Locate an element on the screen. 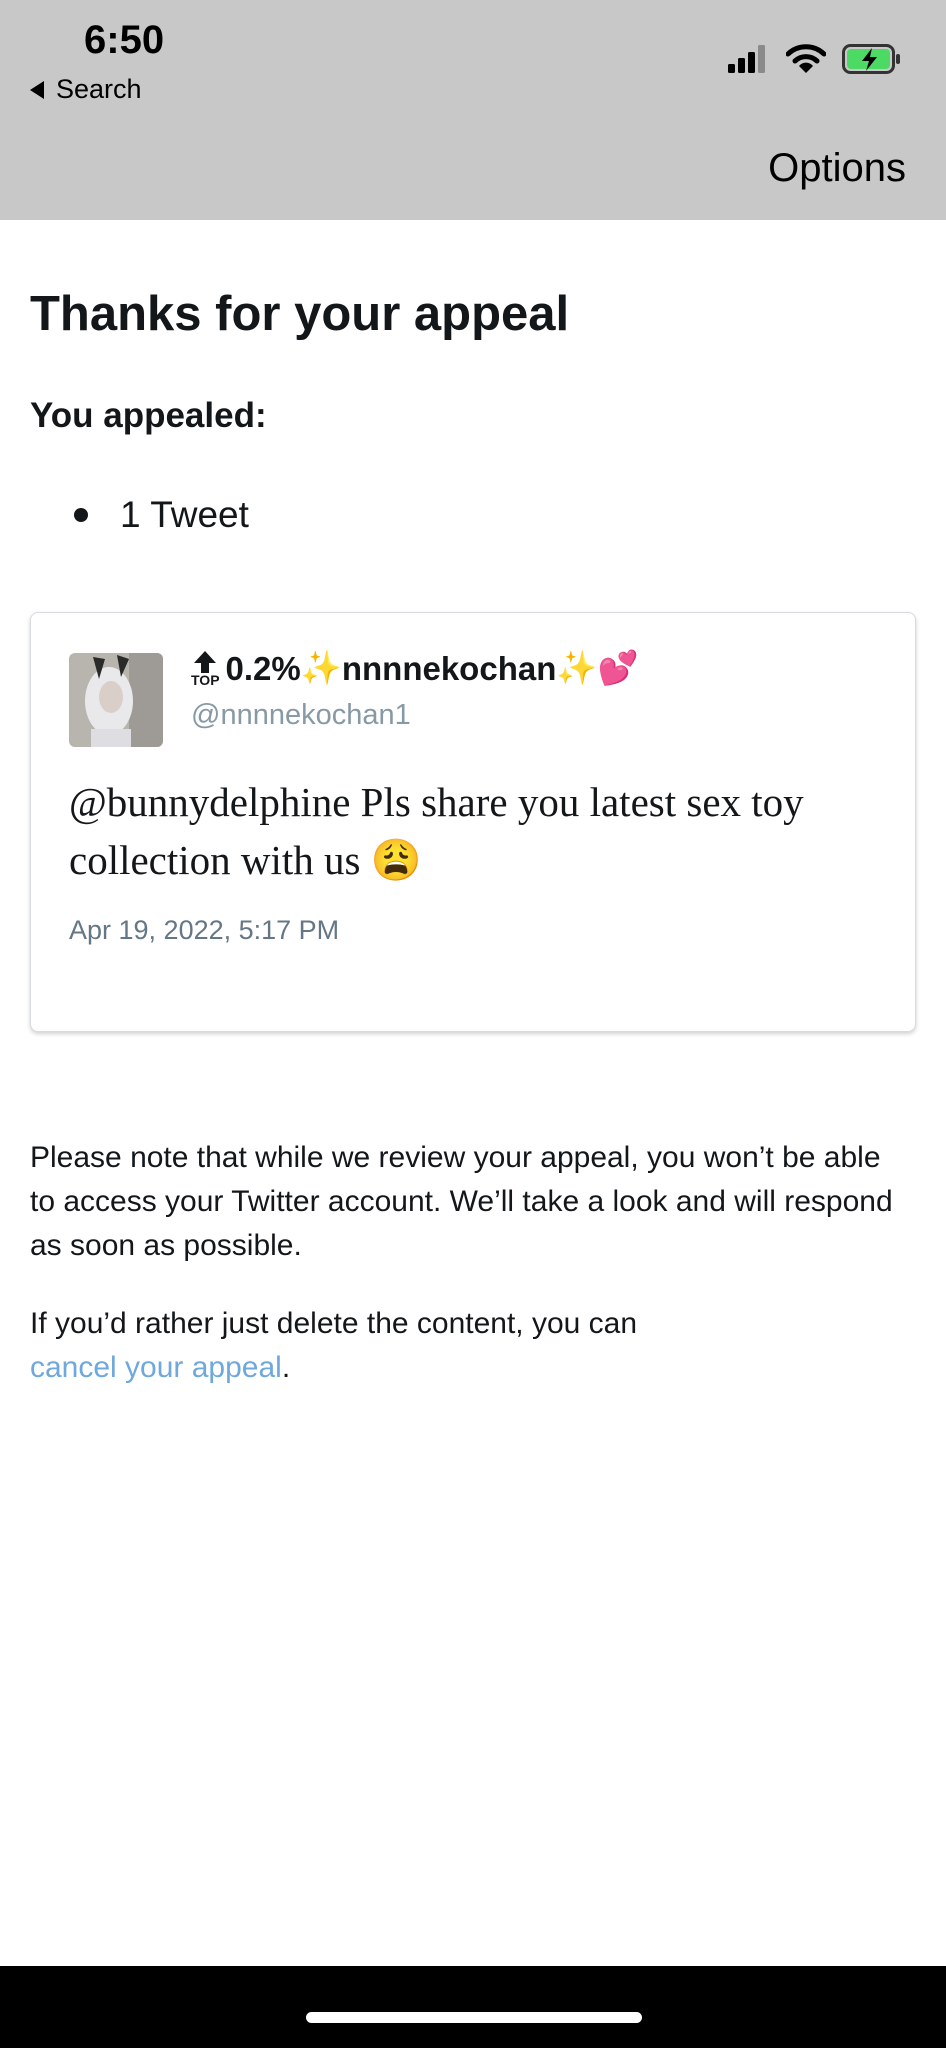 The height and width of the screenshot is (2048, 946). signal-icon is located at coordinates (746, 59).